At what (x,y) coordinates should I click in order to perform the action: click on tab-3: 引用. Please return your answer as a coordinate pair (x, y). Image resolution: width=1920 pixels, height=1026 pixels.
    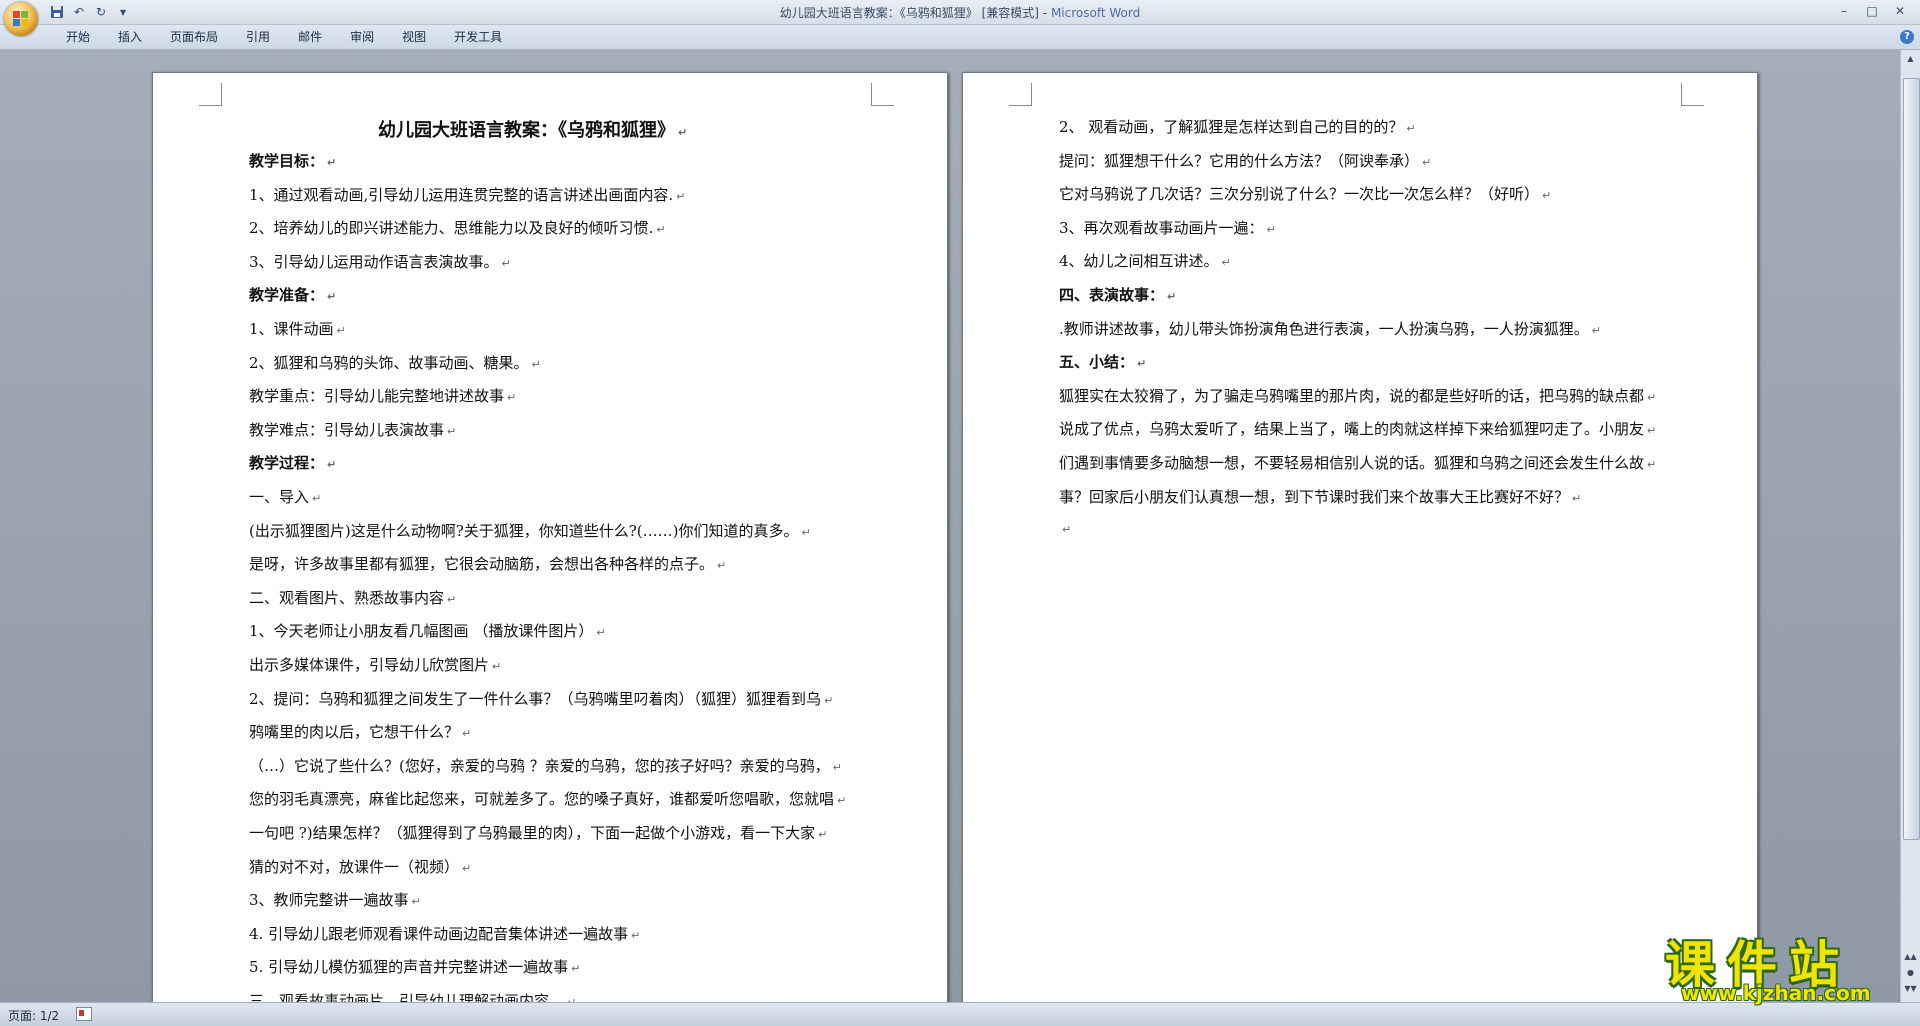
    Looking at the image, I should click on (258, 37).